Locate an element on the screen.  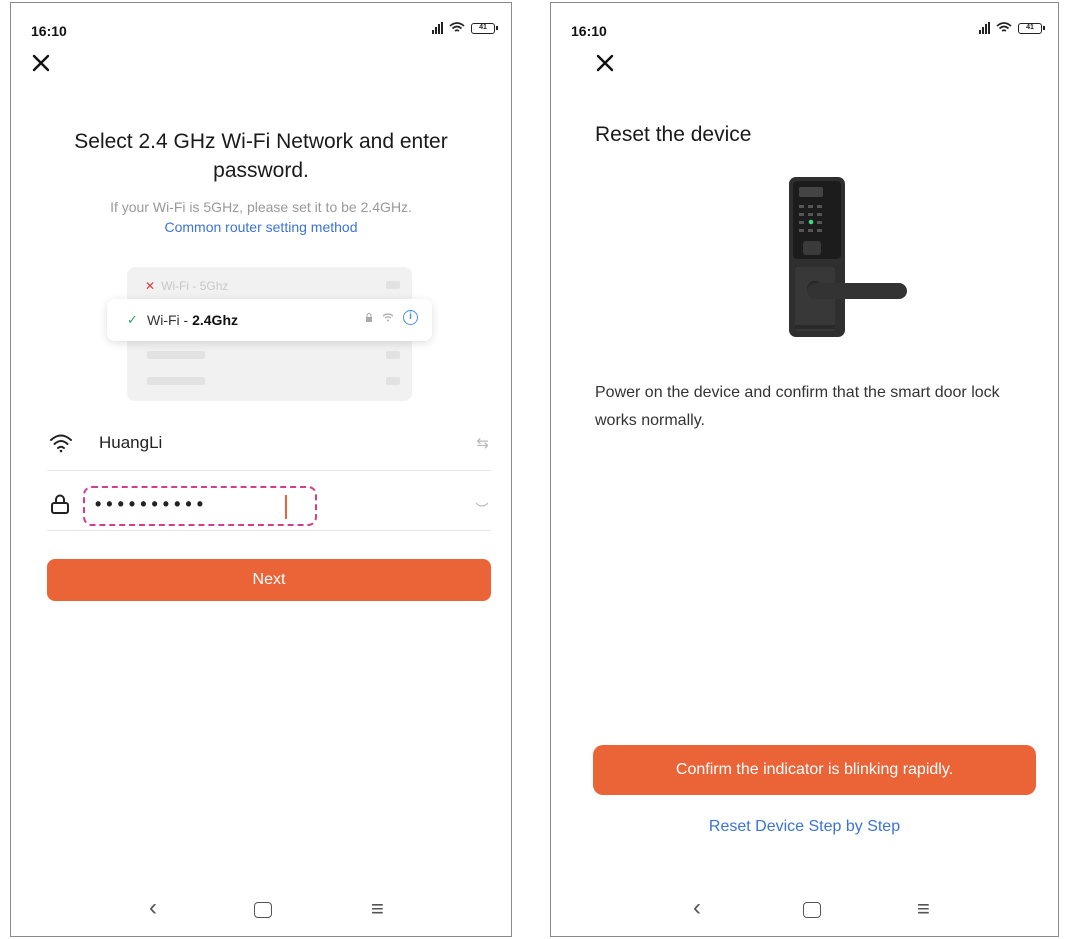
reset-step-by-step-link: Reset Device Step by Step is located at coordinates (804, 827).